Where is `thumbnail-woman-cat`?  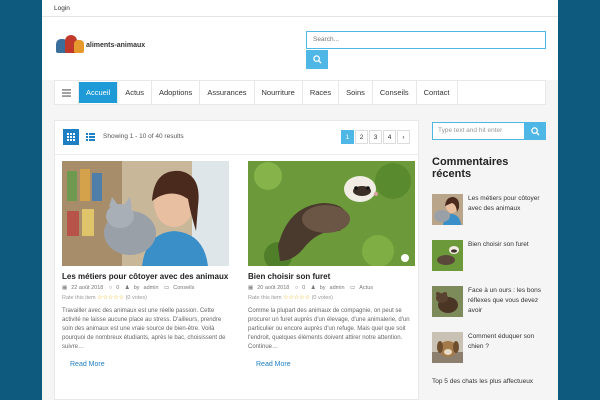 thumbnail-woman-cat is located at coordinates (447, 209).